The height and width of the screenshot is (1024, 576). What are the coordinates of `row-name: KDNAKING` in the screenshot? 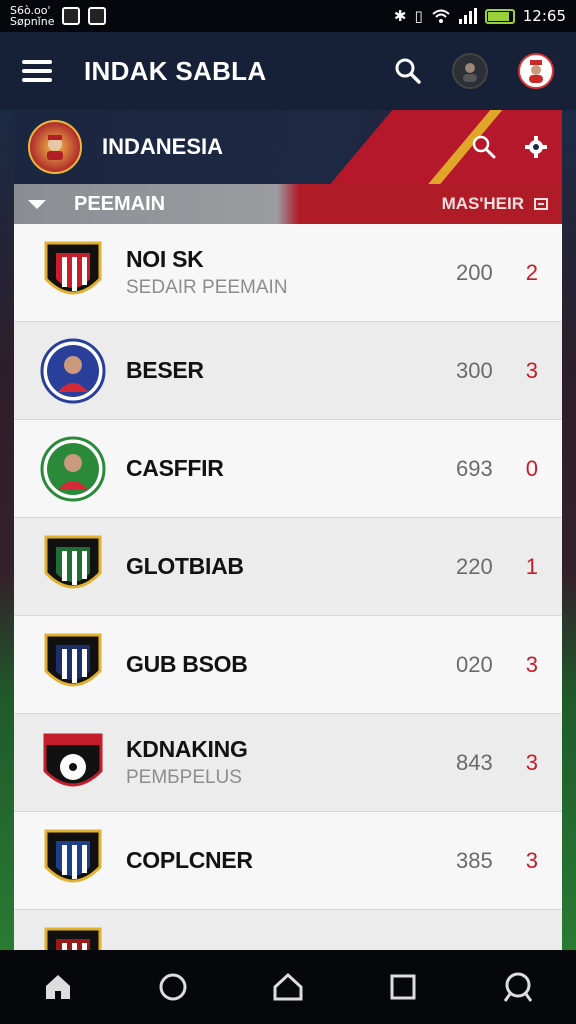 It's located at (187, 749).